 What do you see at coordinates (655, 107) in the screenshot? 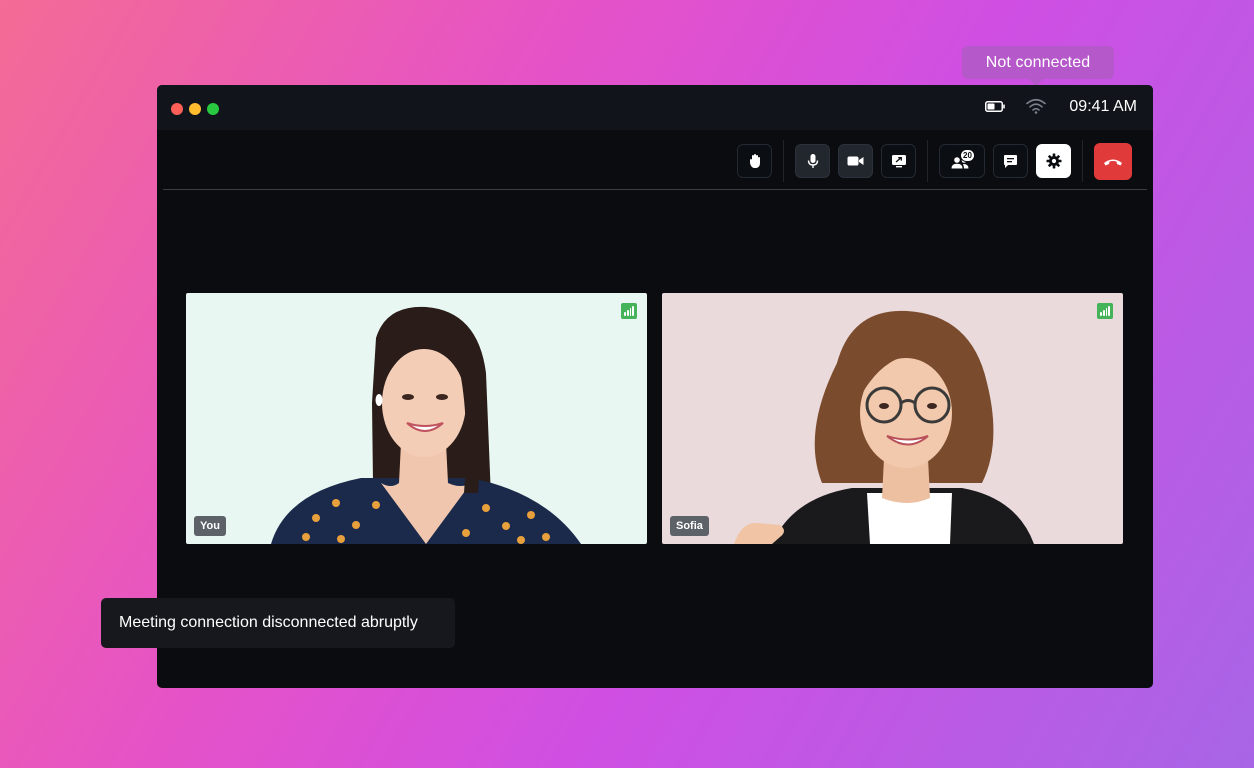
I see `title-bar: 09:41 AM` at bounding box center [655, 107].